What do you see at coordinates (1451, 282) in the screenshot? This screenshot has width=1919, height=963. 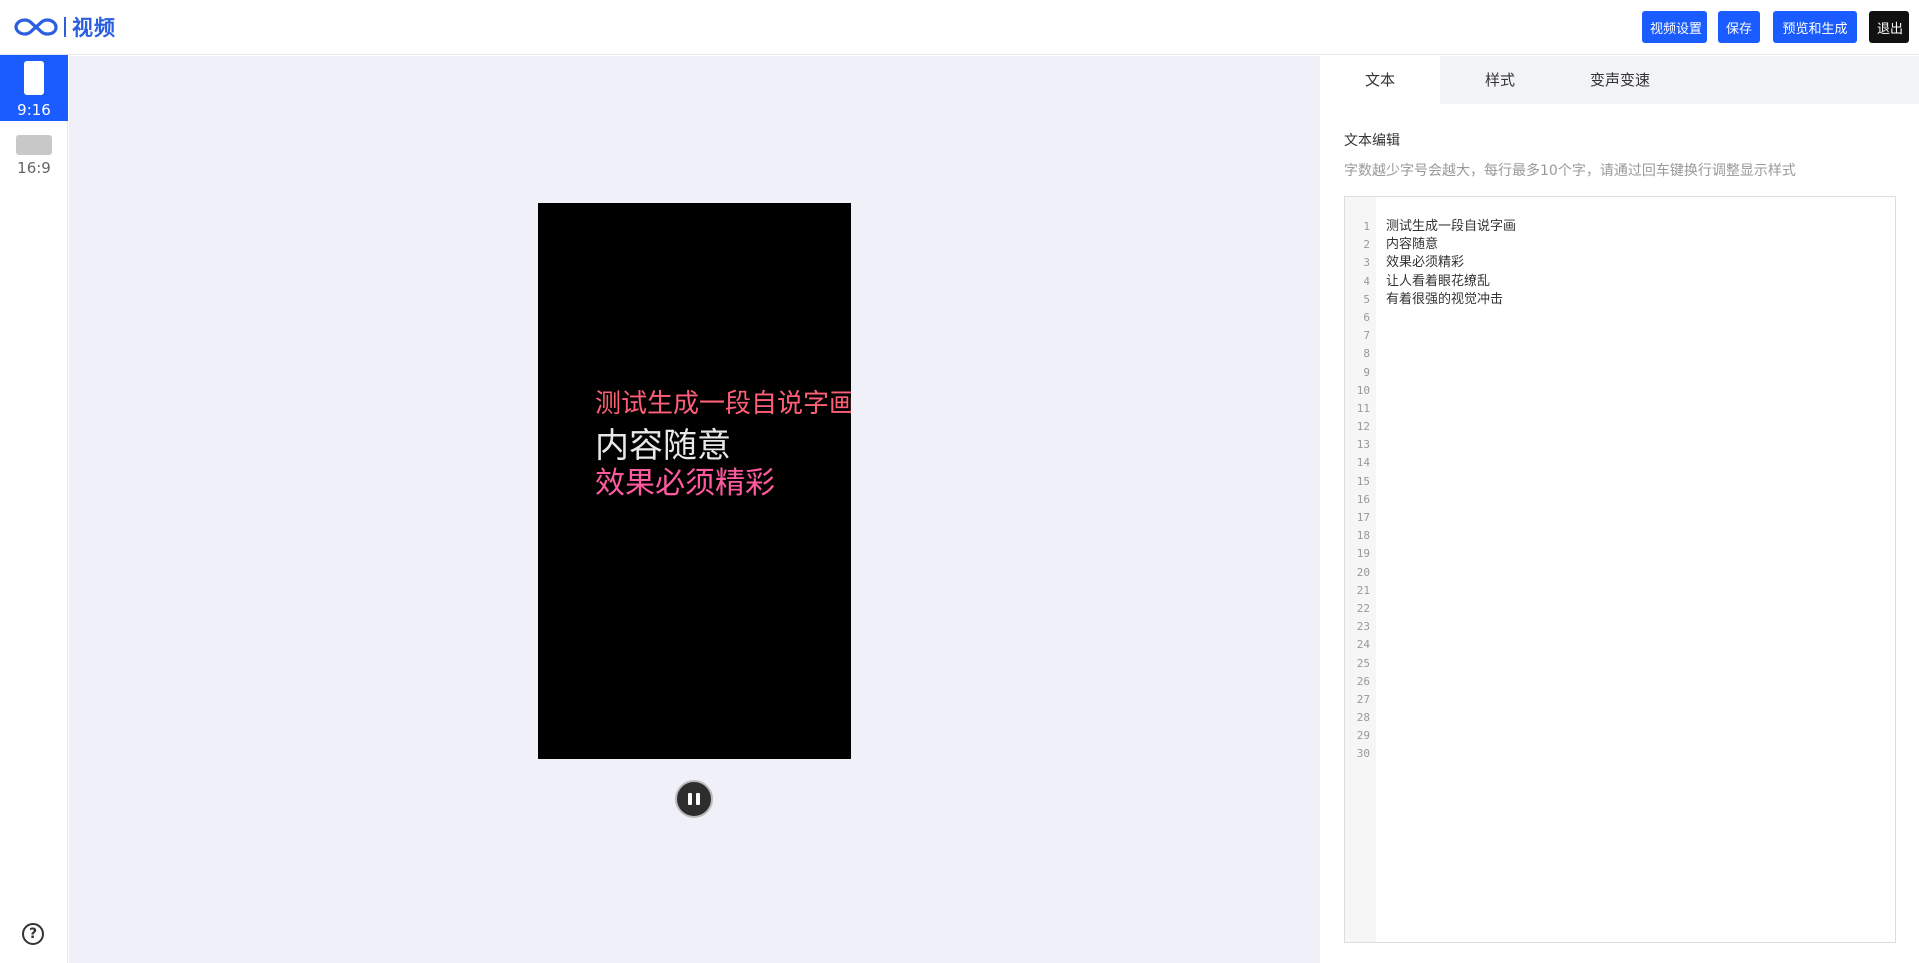 I see `editor-line: 让人看着眼花缭乱` at bounding box center [1451, 282].